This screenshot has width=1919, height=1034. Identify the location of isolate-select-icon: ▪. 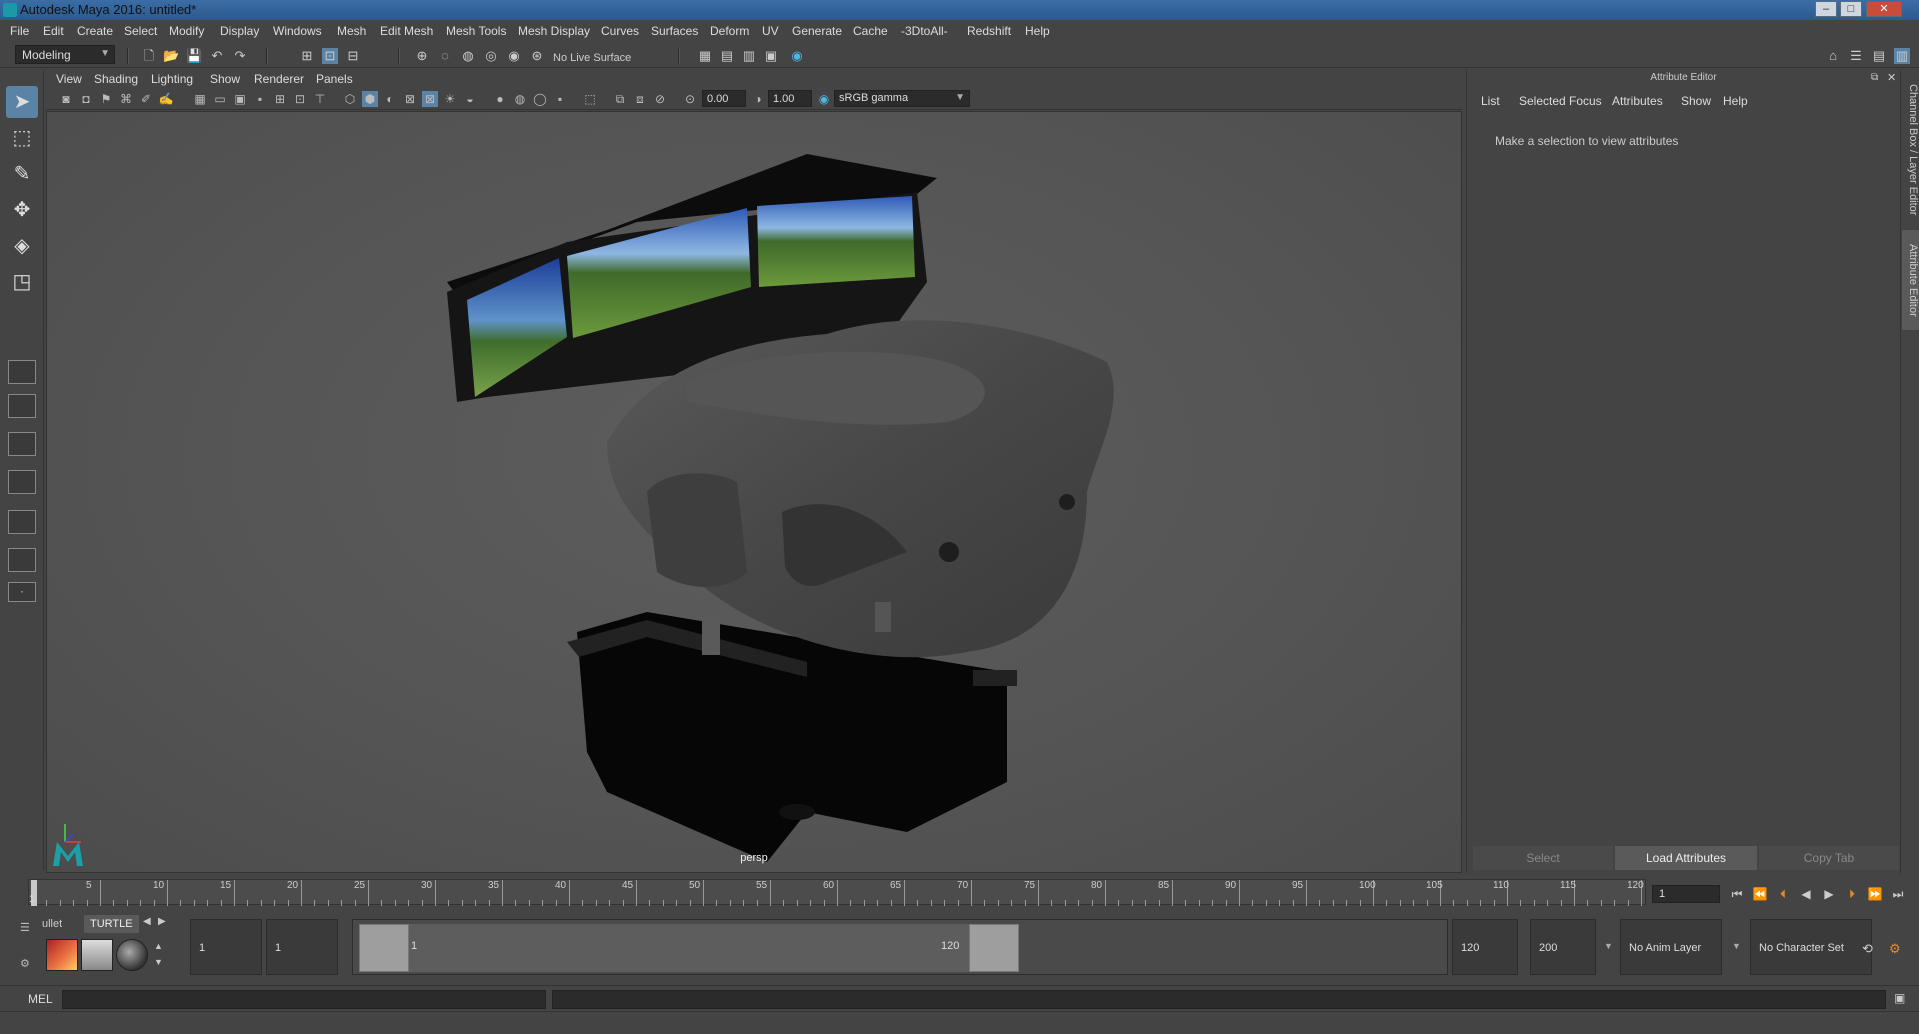
(560, 99).